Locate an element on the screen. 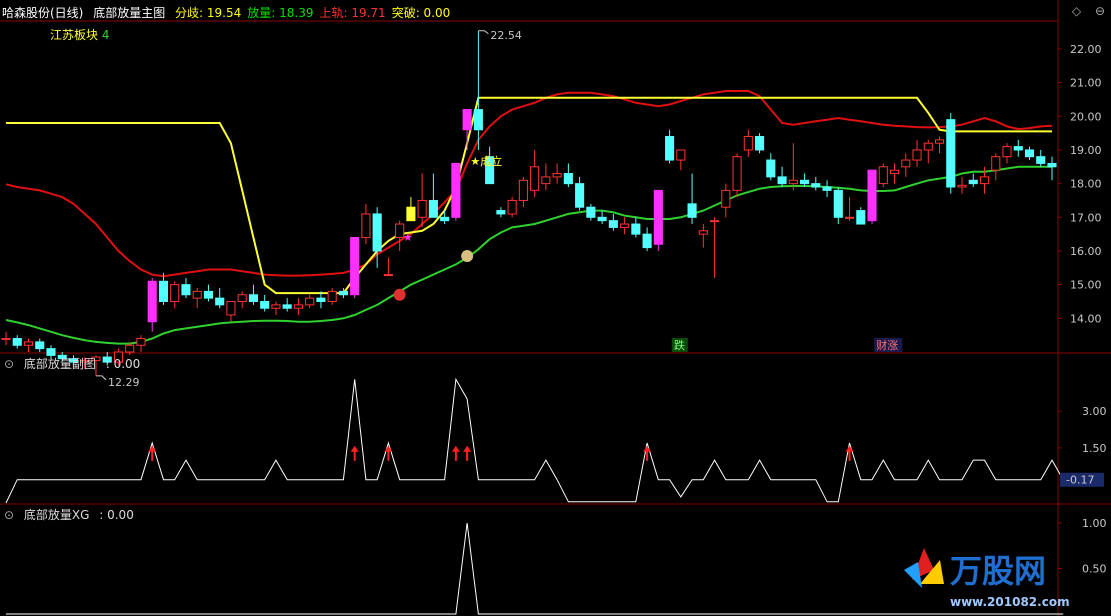  header-label-3: 突破: 0.00 is located at coordinates (421, 13).